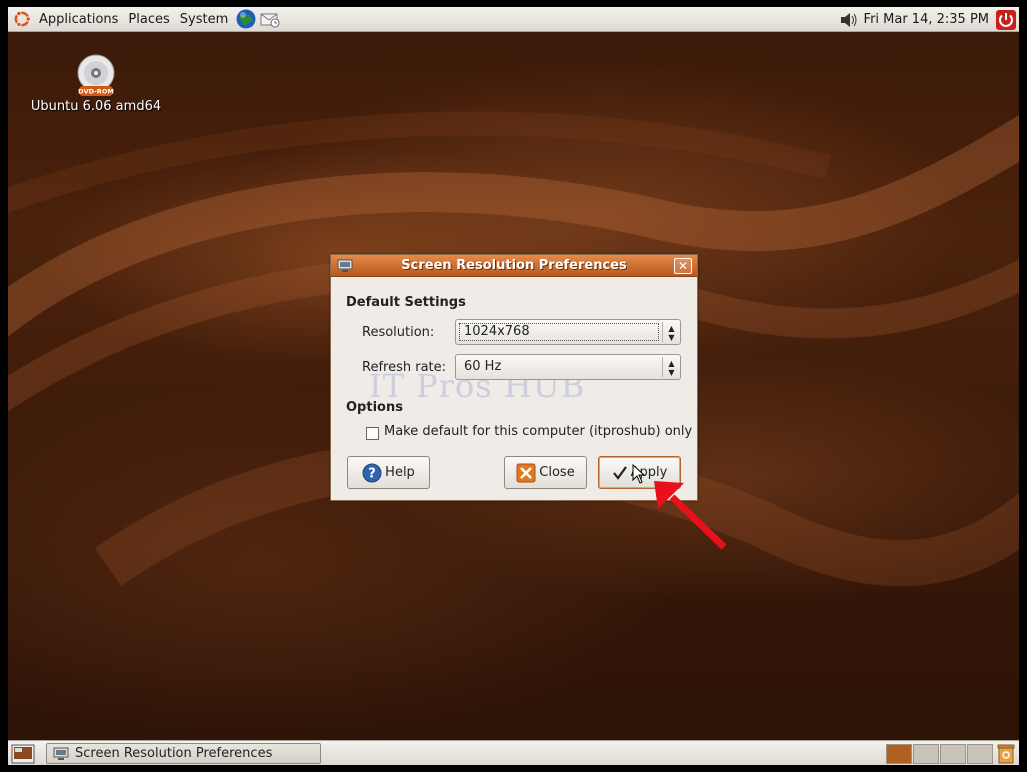 The image size is (1027, 772). Describe the element at coordinates (690, 515) in the screenshot. I see `annotation-arrow-icon` at that location.